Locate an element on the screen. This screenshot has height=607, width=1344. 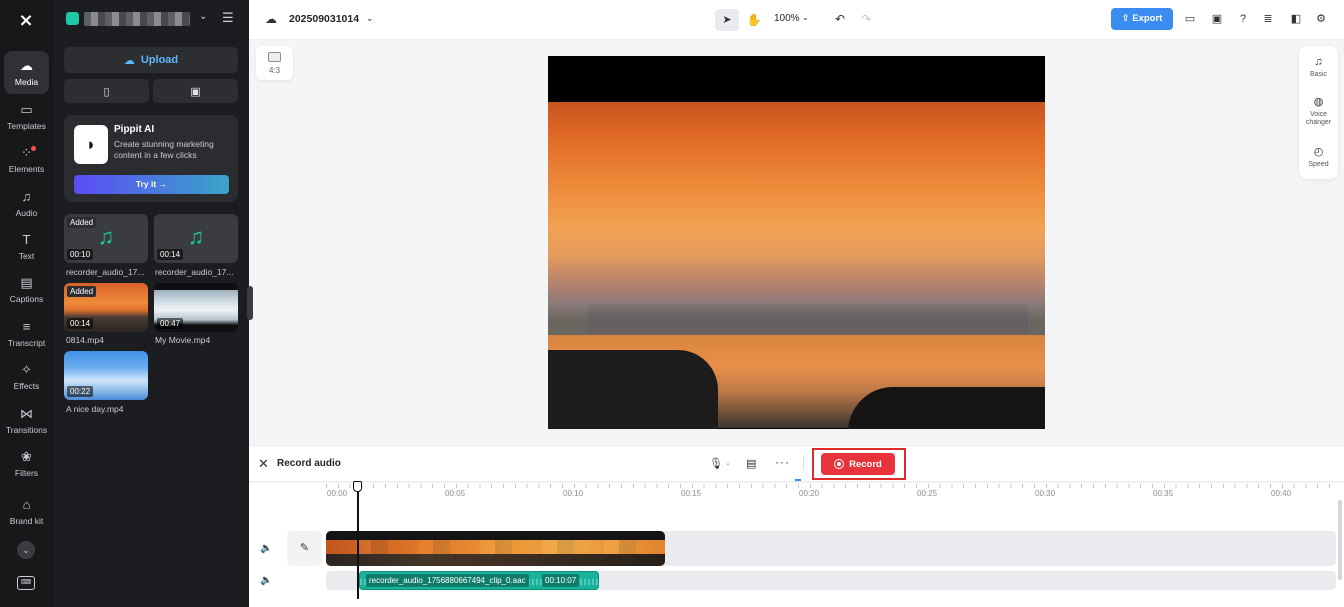
media-card: ♫ 00:14 is located at coordinates (196, 238).